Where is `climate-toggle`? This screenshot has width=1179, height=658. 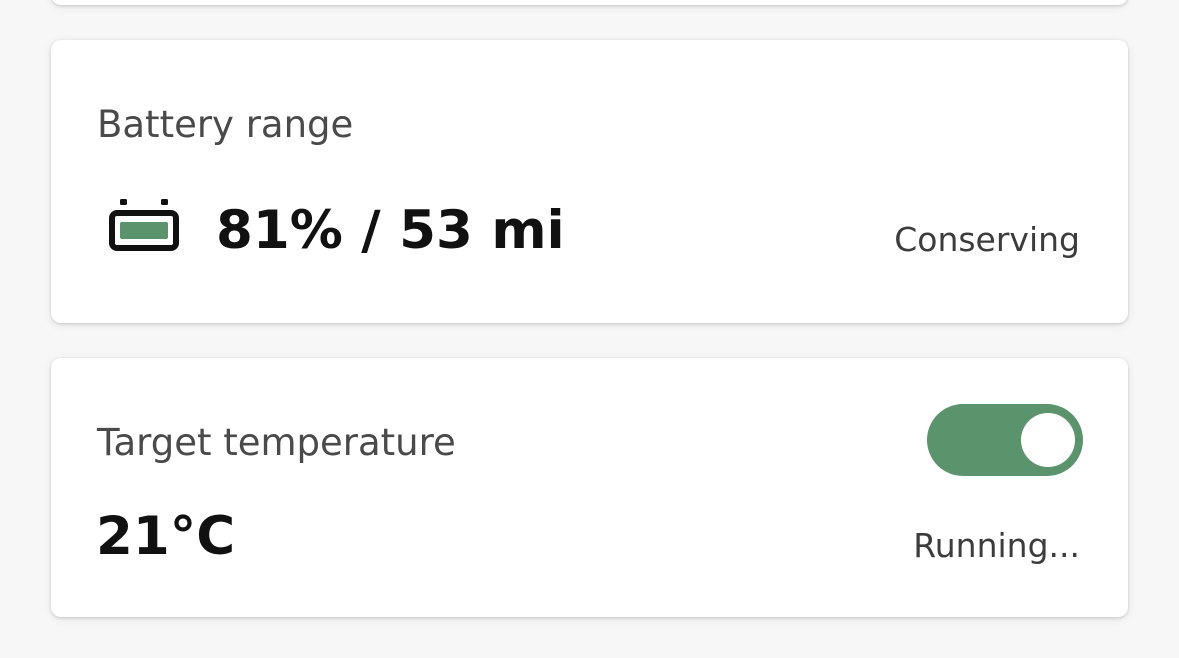 climate-toggle is located at coordinates (1005, 440).